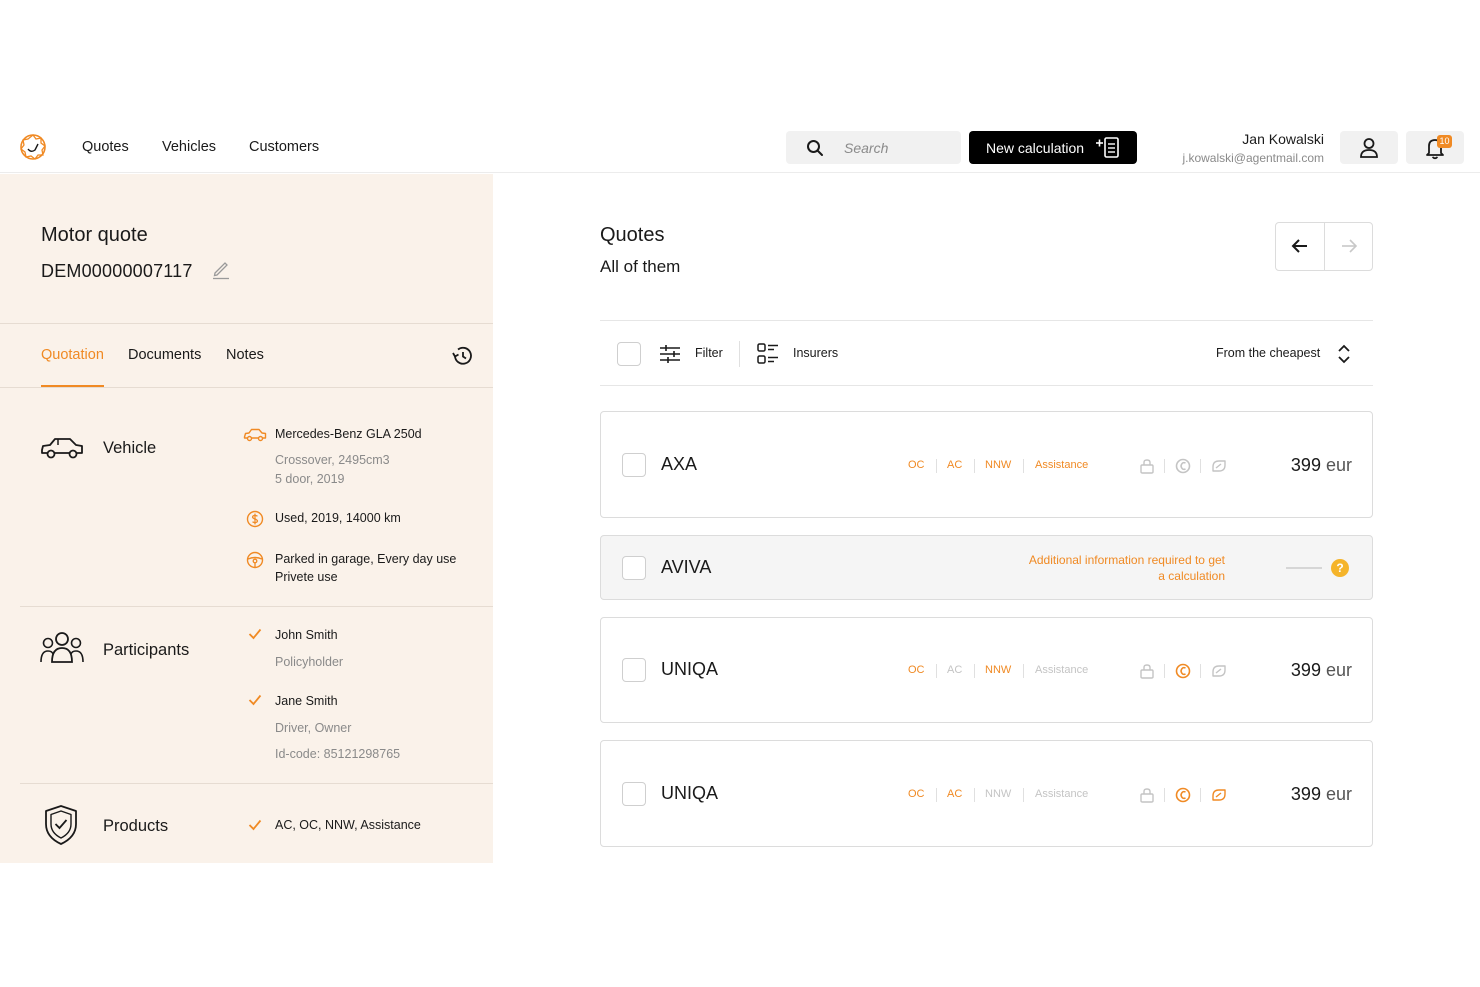  I want to click on search-icon, so click(815, 148).